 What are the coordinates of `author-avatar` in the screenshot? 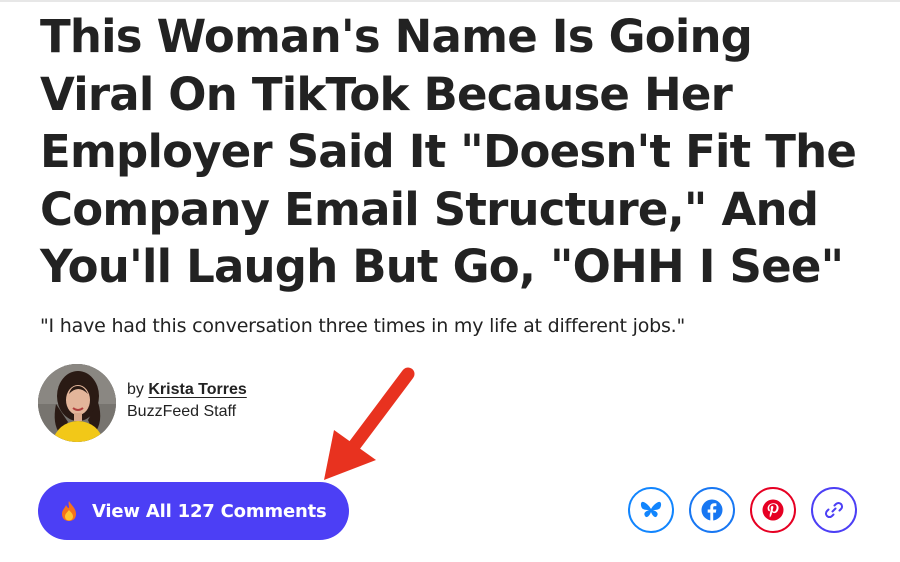 It's located at (77, 403).